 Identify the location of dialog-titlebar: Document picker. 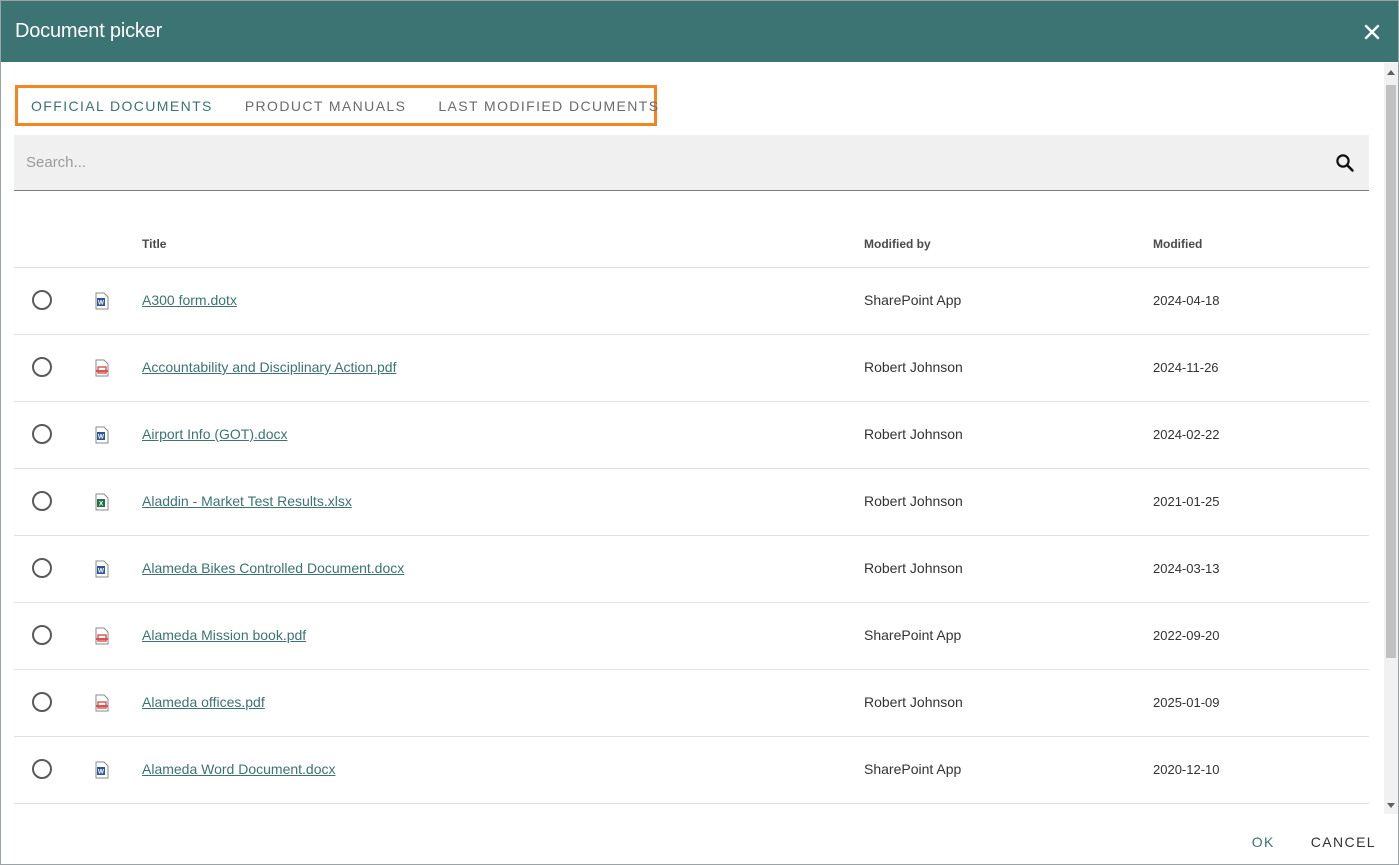
(699, 31).